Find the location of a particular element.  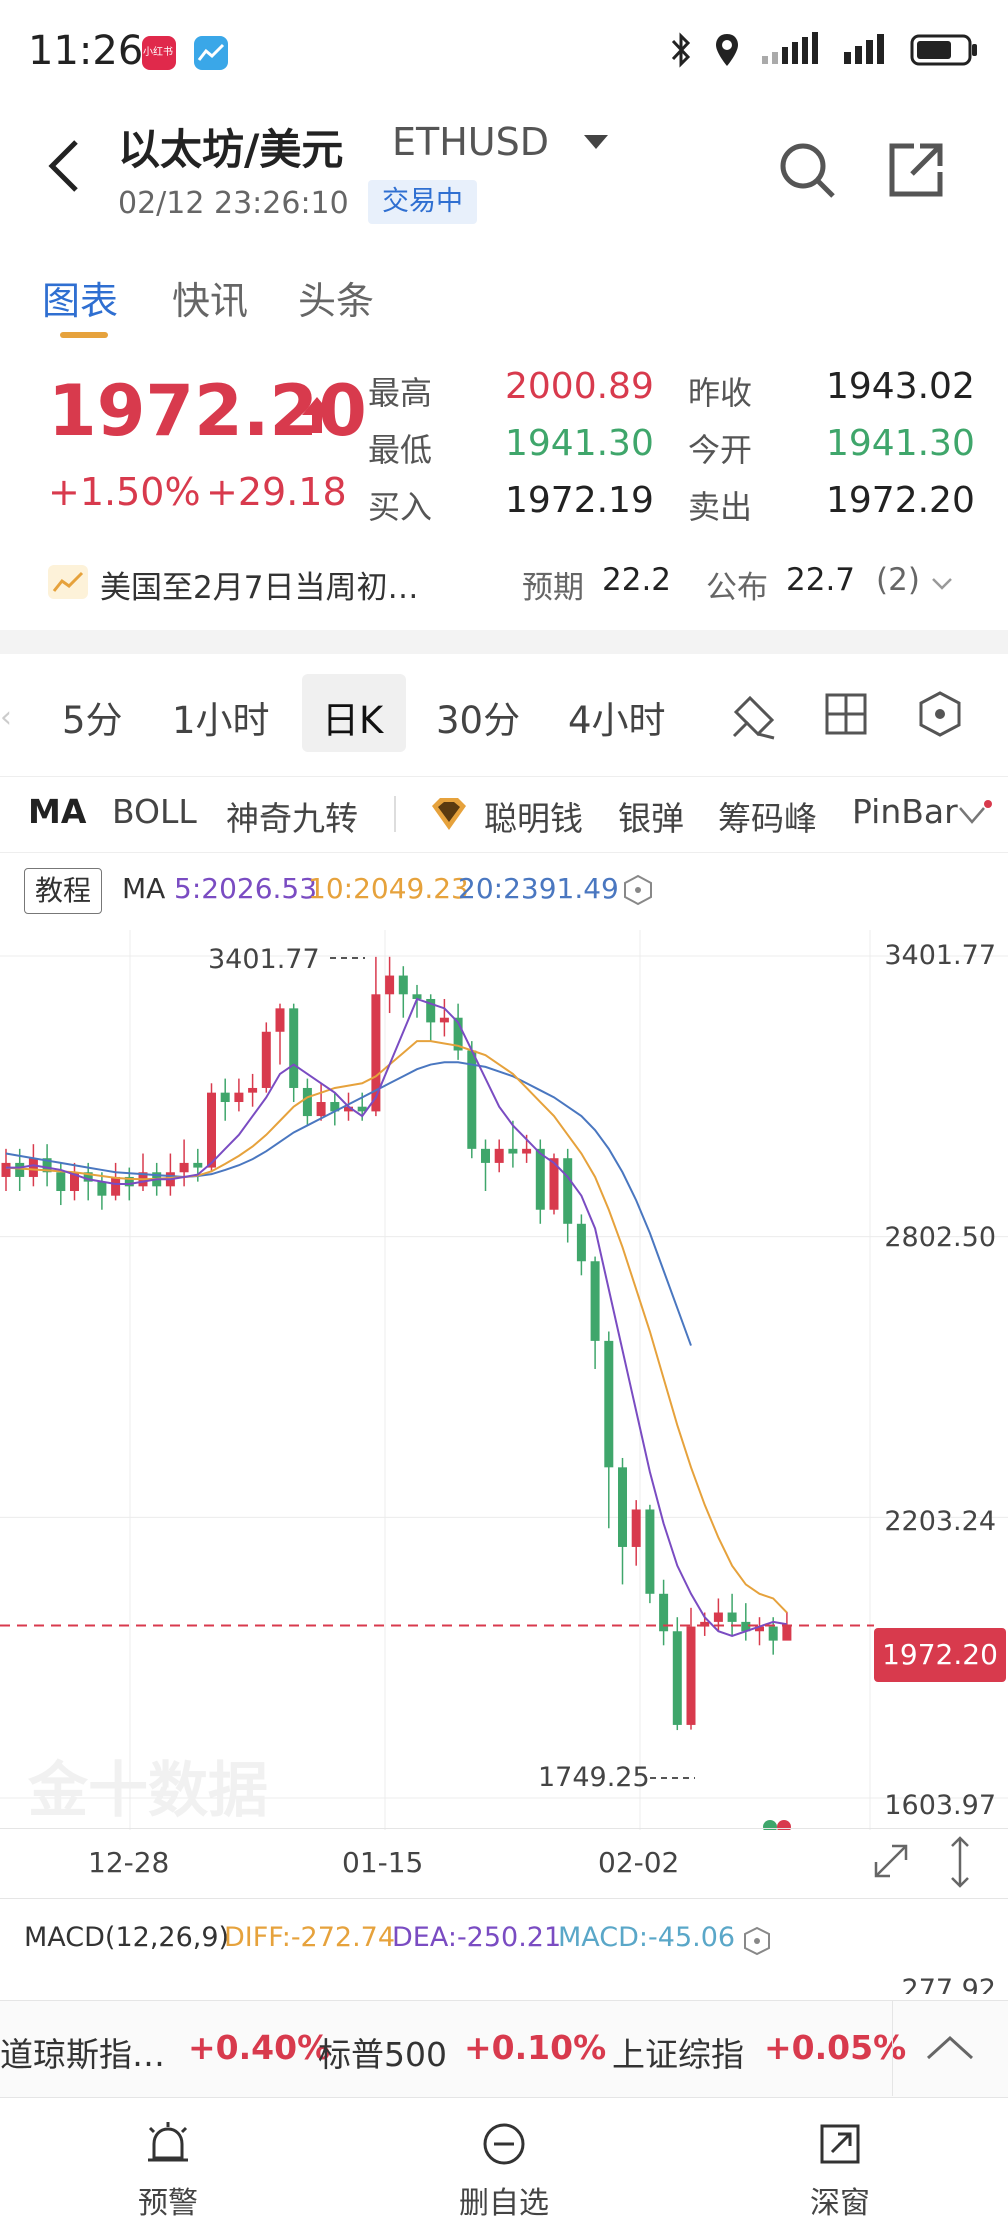

actual-value: 22.7 is located at coordinates (821, 580).